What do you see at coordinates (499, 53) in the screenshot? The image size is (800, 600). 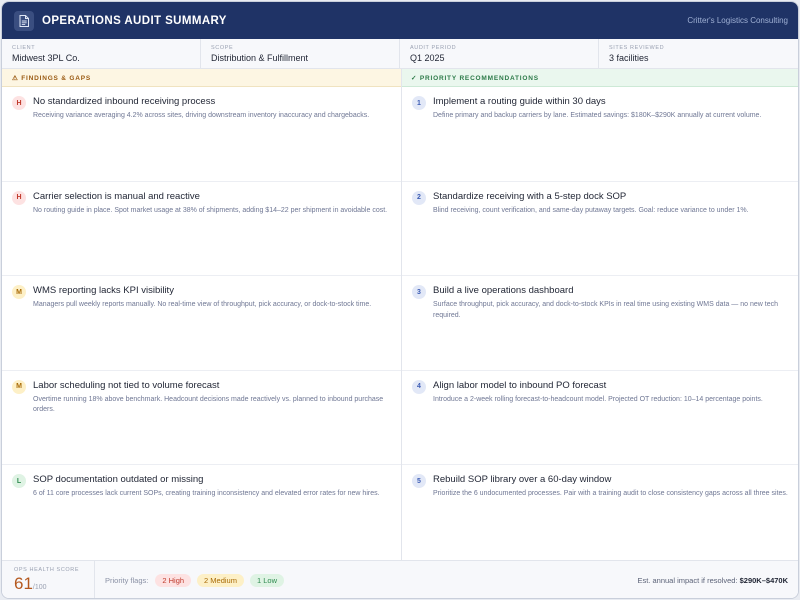 I see `meta-audit-period: AUDIT PERIOD Q1 2025` at bounding box center [499, 53].